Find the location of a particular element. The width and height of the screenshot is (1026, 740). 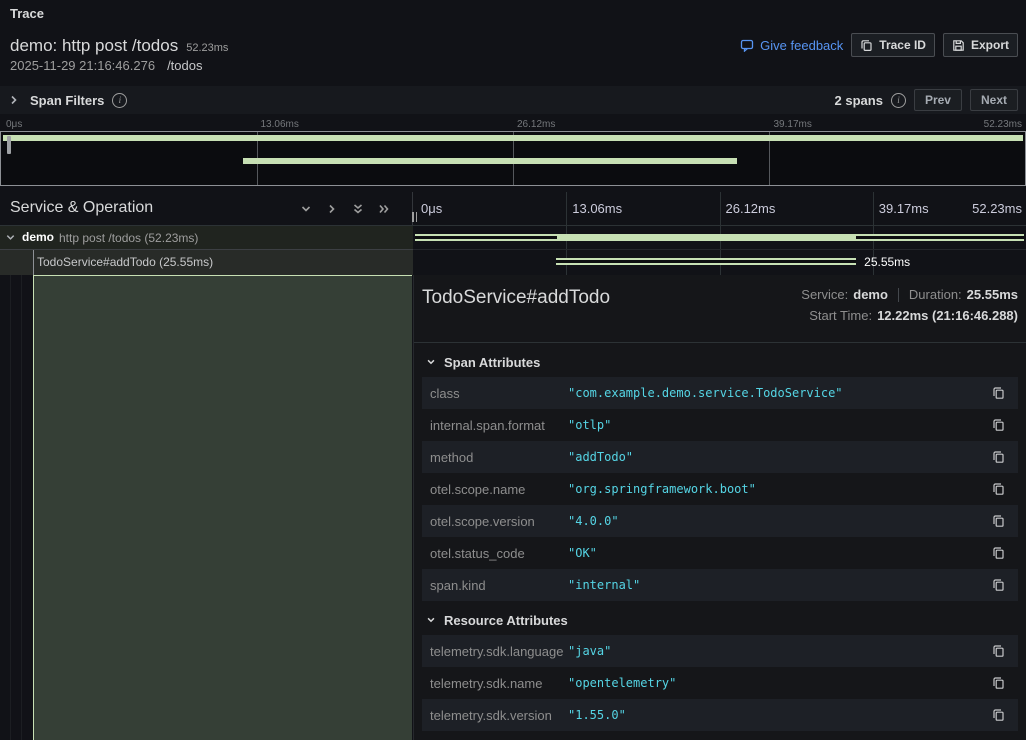

trace-title: demo: http post /todos 52.23ms is located at coordinates (119, 46).